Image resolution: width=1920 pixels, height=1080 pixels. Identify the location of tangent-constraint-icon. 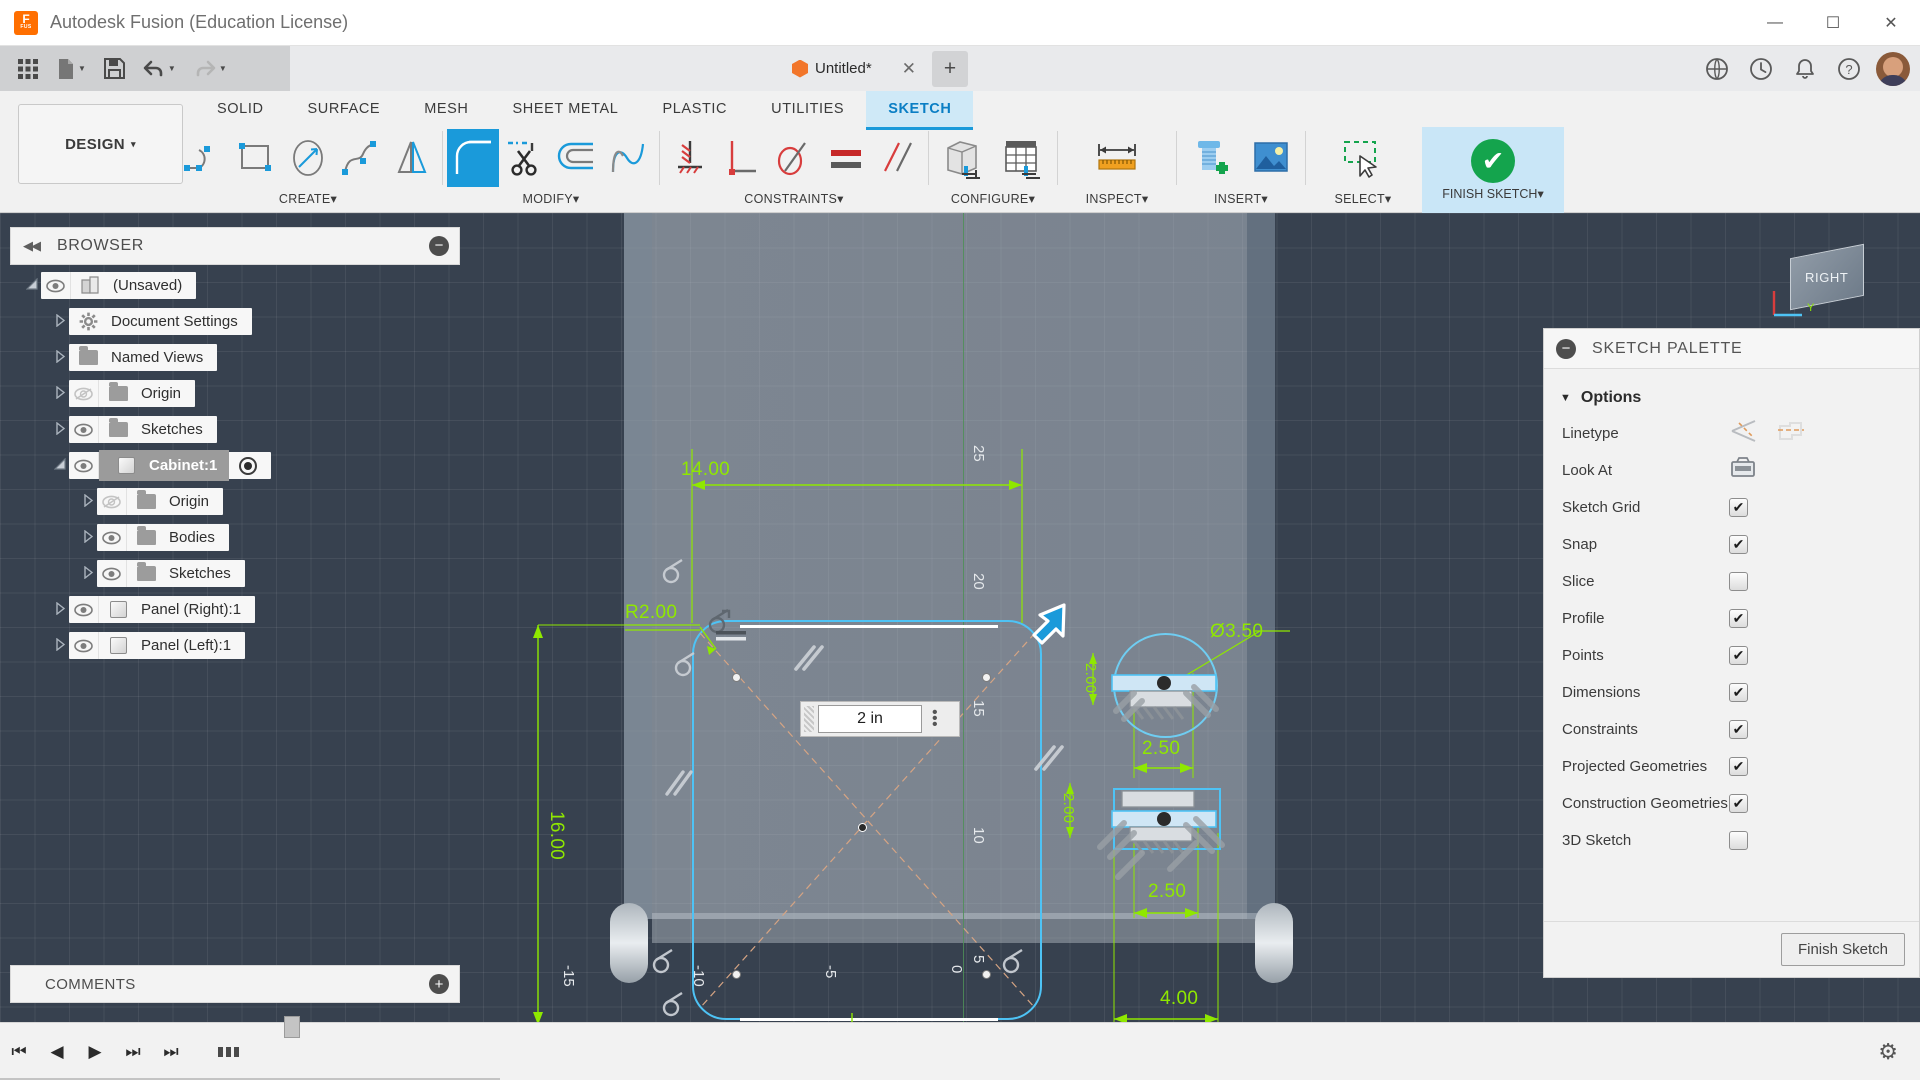
(794, 158).